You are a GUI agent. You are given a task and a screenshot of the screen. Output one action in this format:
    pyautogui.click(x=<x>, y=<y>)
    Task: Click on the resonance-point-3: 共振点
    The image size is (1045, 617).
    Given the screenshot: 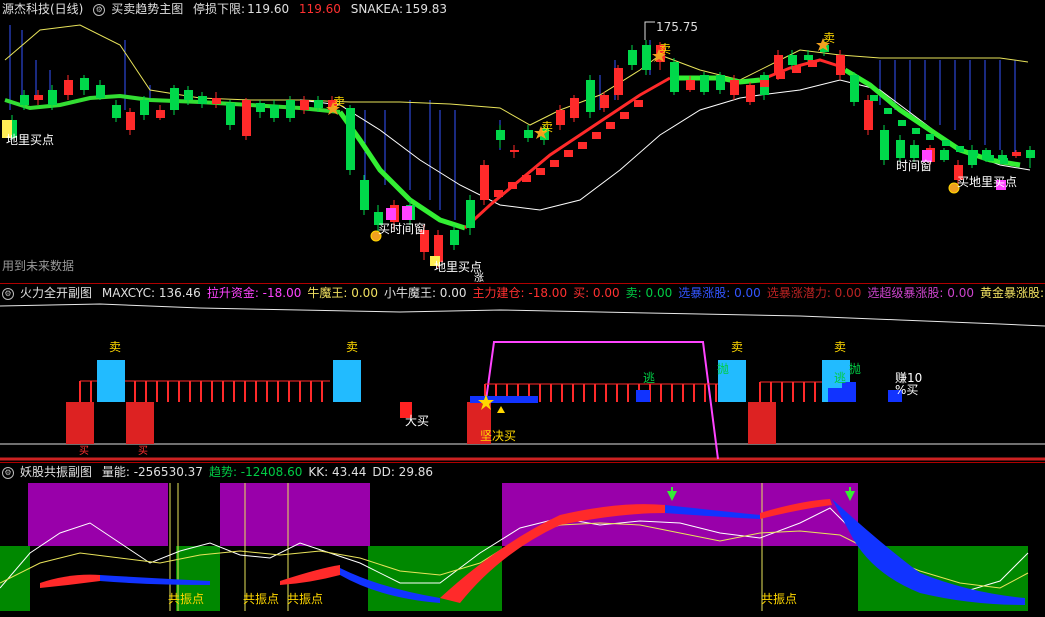 What is the action you would take?
    pyautogui.click(x=305, y=599)
    